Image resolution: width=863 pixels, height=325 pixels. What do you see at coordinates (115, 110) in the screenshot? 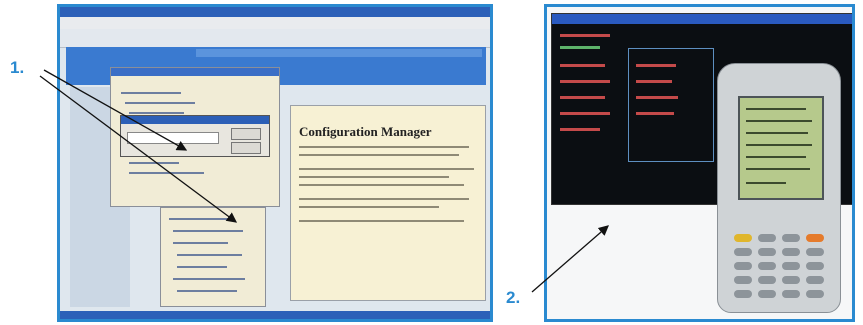
I see `arrow-1-to-dialog` at bounding box center [115, 110].